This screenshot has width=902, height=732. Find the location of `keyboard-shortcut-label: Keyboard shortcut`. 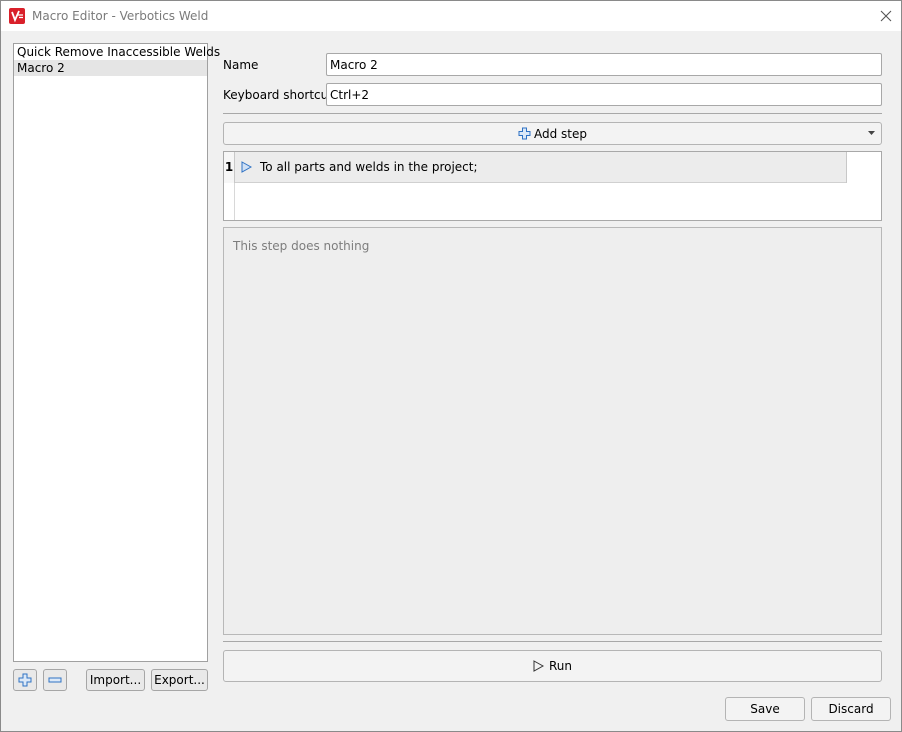

keyboard-shortcut-label: Keyboard shortcut is located at coordinates (278, 95).